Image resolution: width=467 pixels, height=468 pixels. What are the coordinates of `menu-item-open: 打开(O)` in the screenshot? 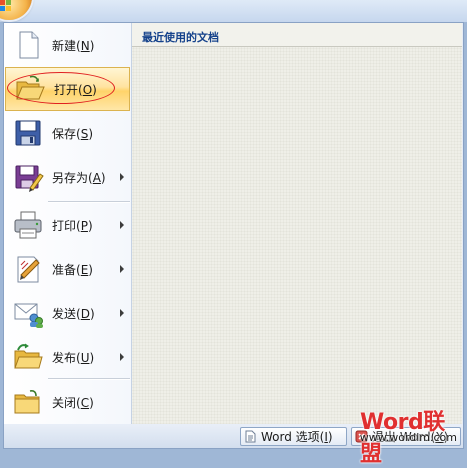 It's located at (67, 89).